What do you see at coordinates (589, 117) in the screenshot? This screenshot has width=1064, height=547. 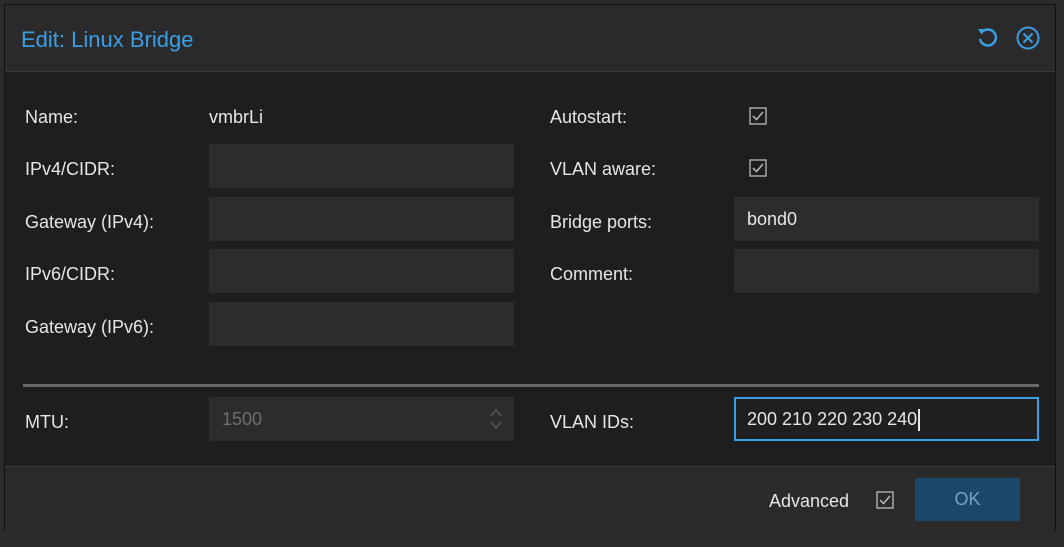 I see `autostart-label: Autostart:` at bounding box center [589, 117].